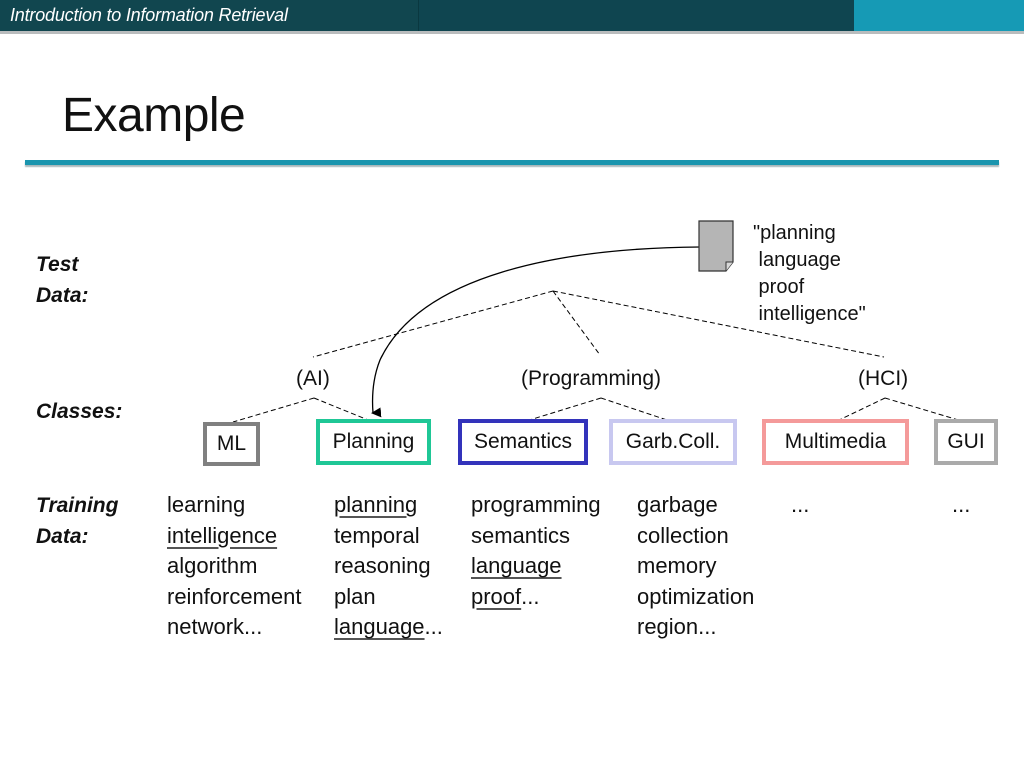 The image size is (1024, 768). What do you see at coordinates (234, 596) in the screenshot?
I see `term: reinforcement` at bounding box center [234, 596].